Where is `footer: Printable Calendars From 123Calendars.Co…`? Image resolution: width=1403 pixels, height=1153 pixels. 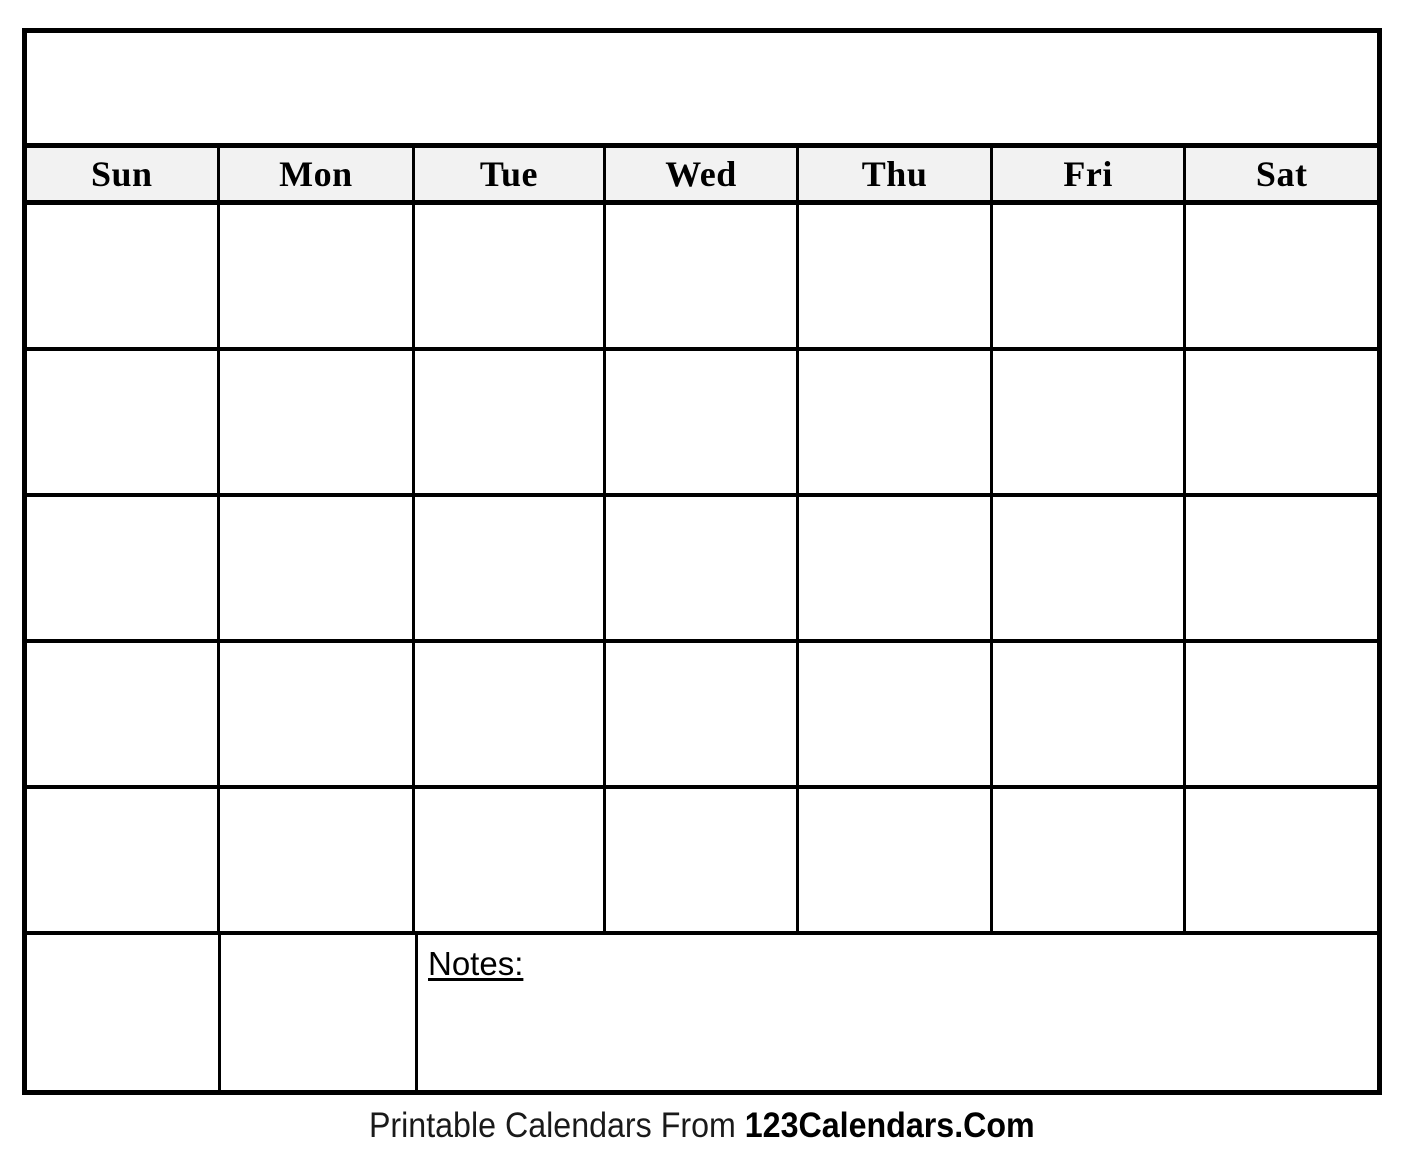 footer: Printable Calendars From 123Calendars.Co… is located at coordinates (701, 1125).